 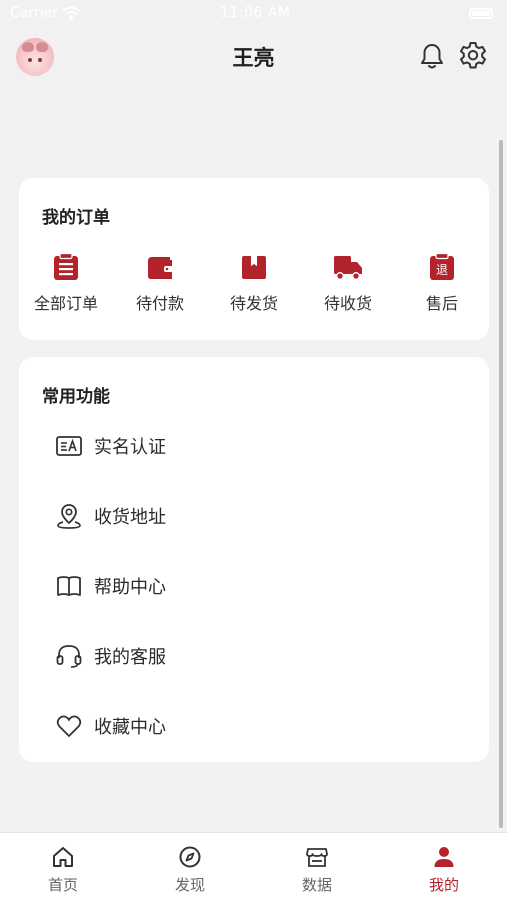 What do you see at coordinates (62, 885) in the screenshot?
I see `tab-label: 首页` at bounding box center [62, 885].